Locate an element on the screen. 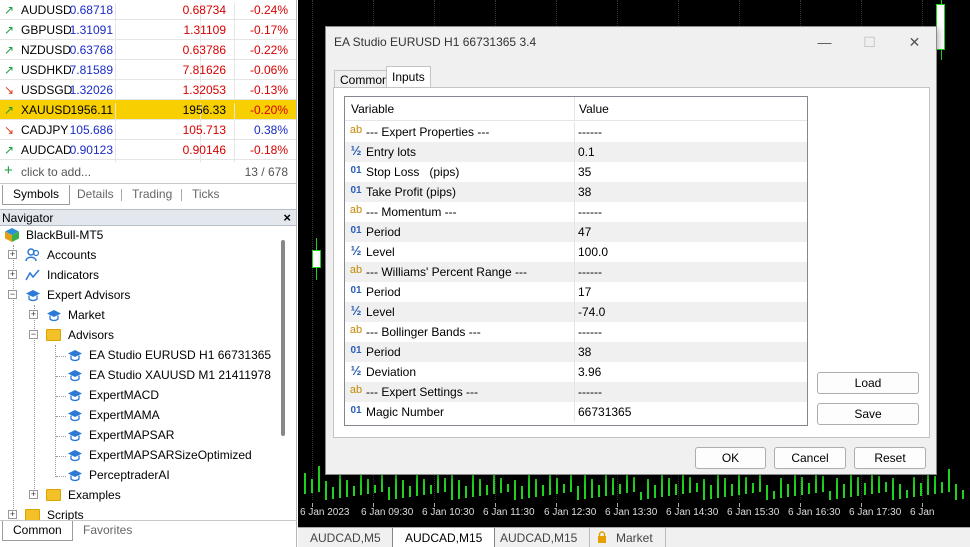 This screenshot has height=547, width=970. tree-root: BlackBull-MT5 is located at coordinates (145, 236).